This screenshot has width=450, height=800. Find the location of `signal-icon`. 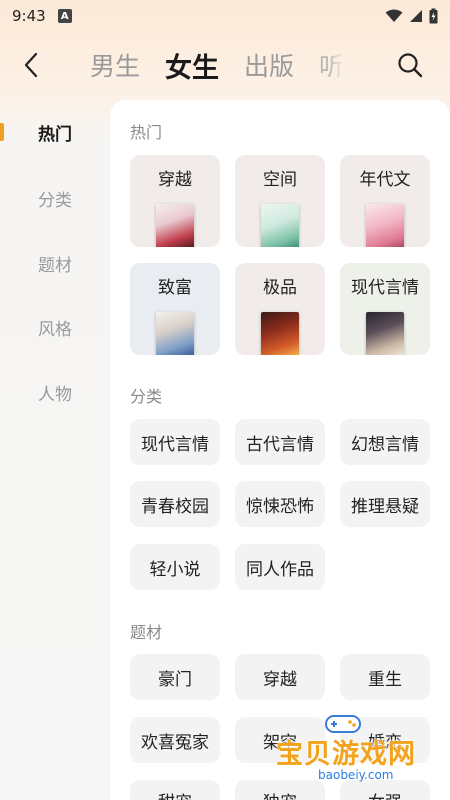

signal-icon is located at coordinates (416, 16).